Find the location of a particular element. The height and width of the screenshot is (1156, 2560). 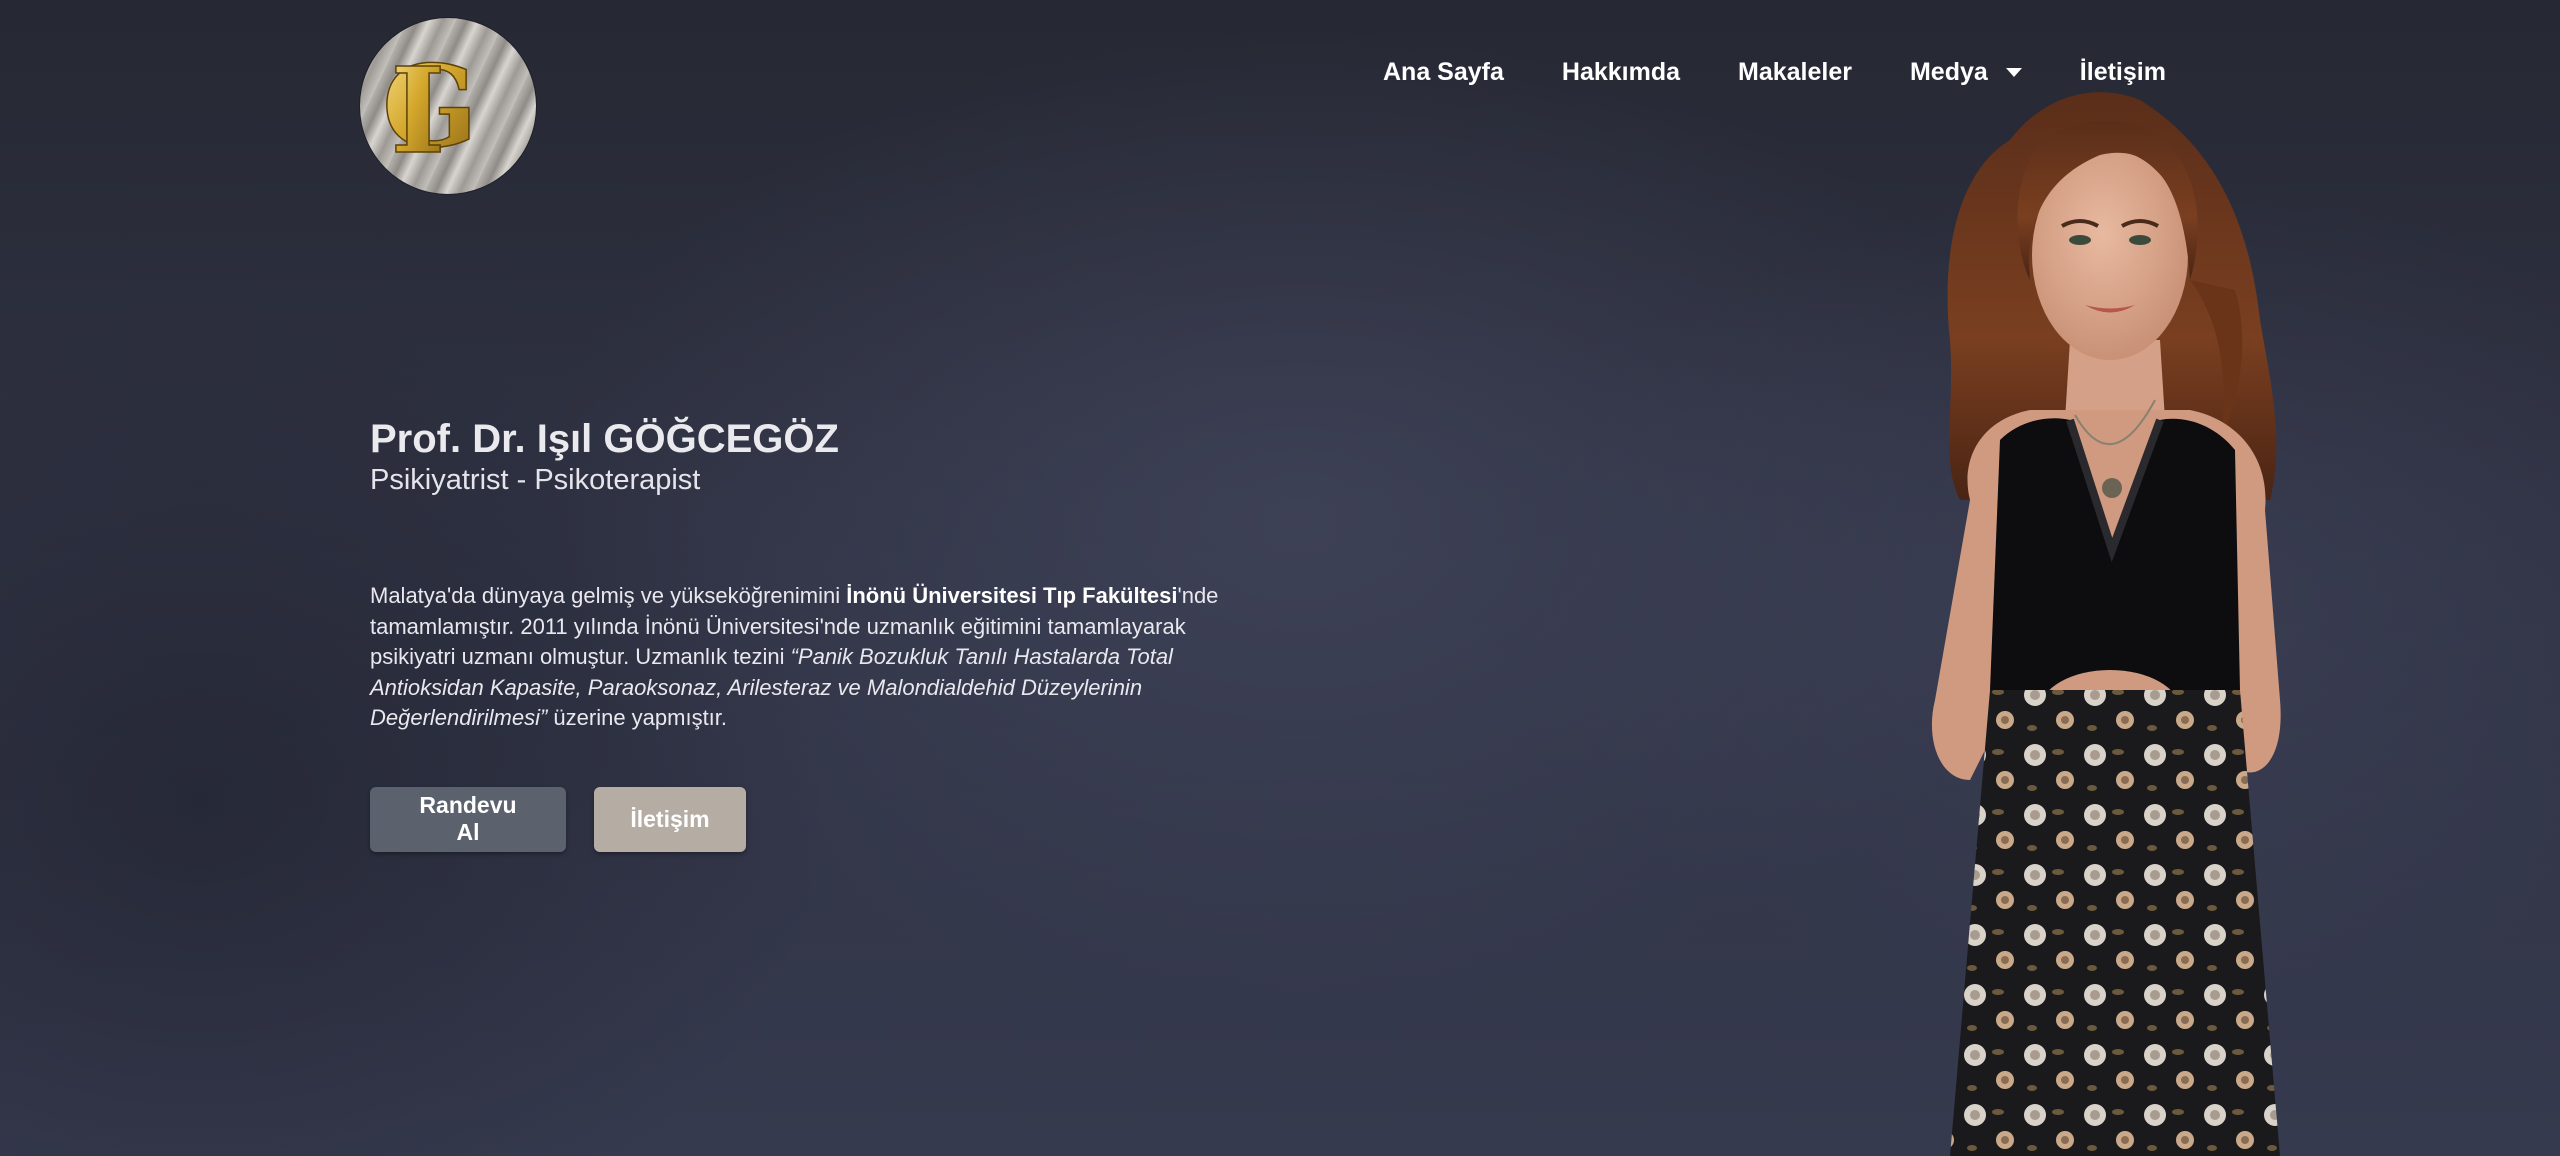

nav-home-label: Ana Sayfa is located at coordinates (1443, 72).